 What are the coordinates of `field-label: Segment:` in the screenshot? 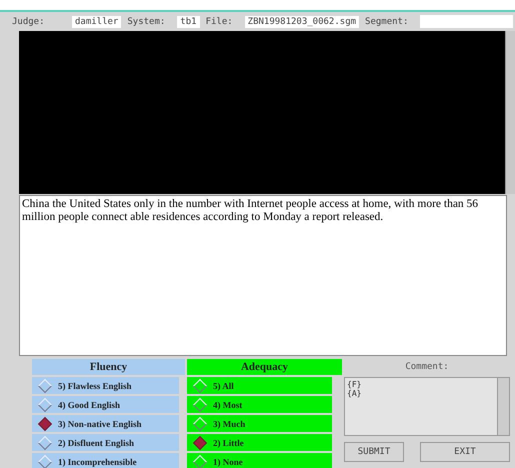 It's located at (386, 21).